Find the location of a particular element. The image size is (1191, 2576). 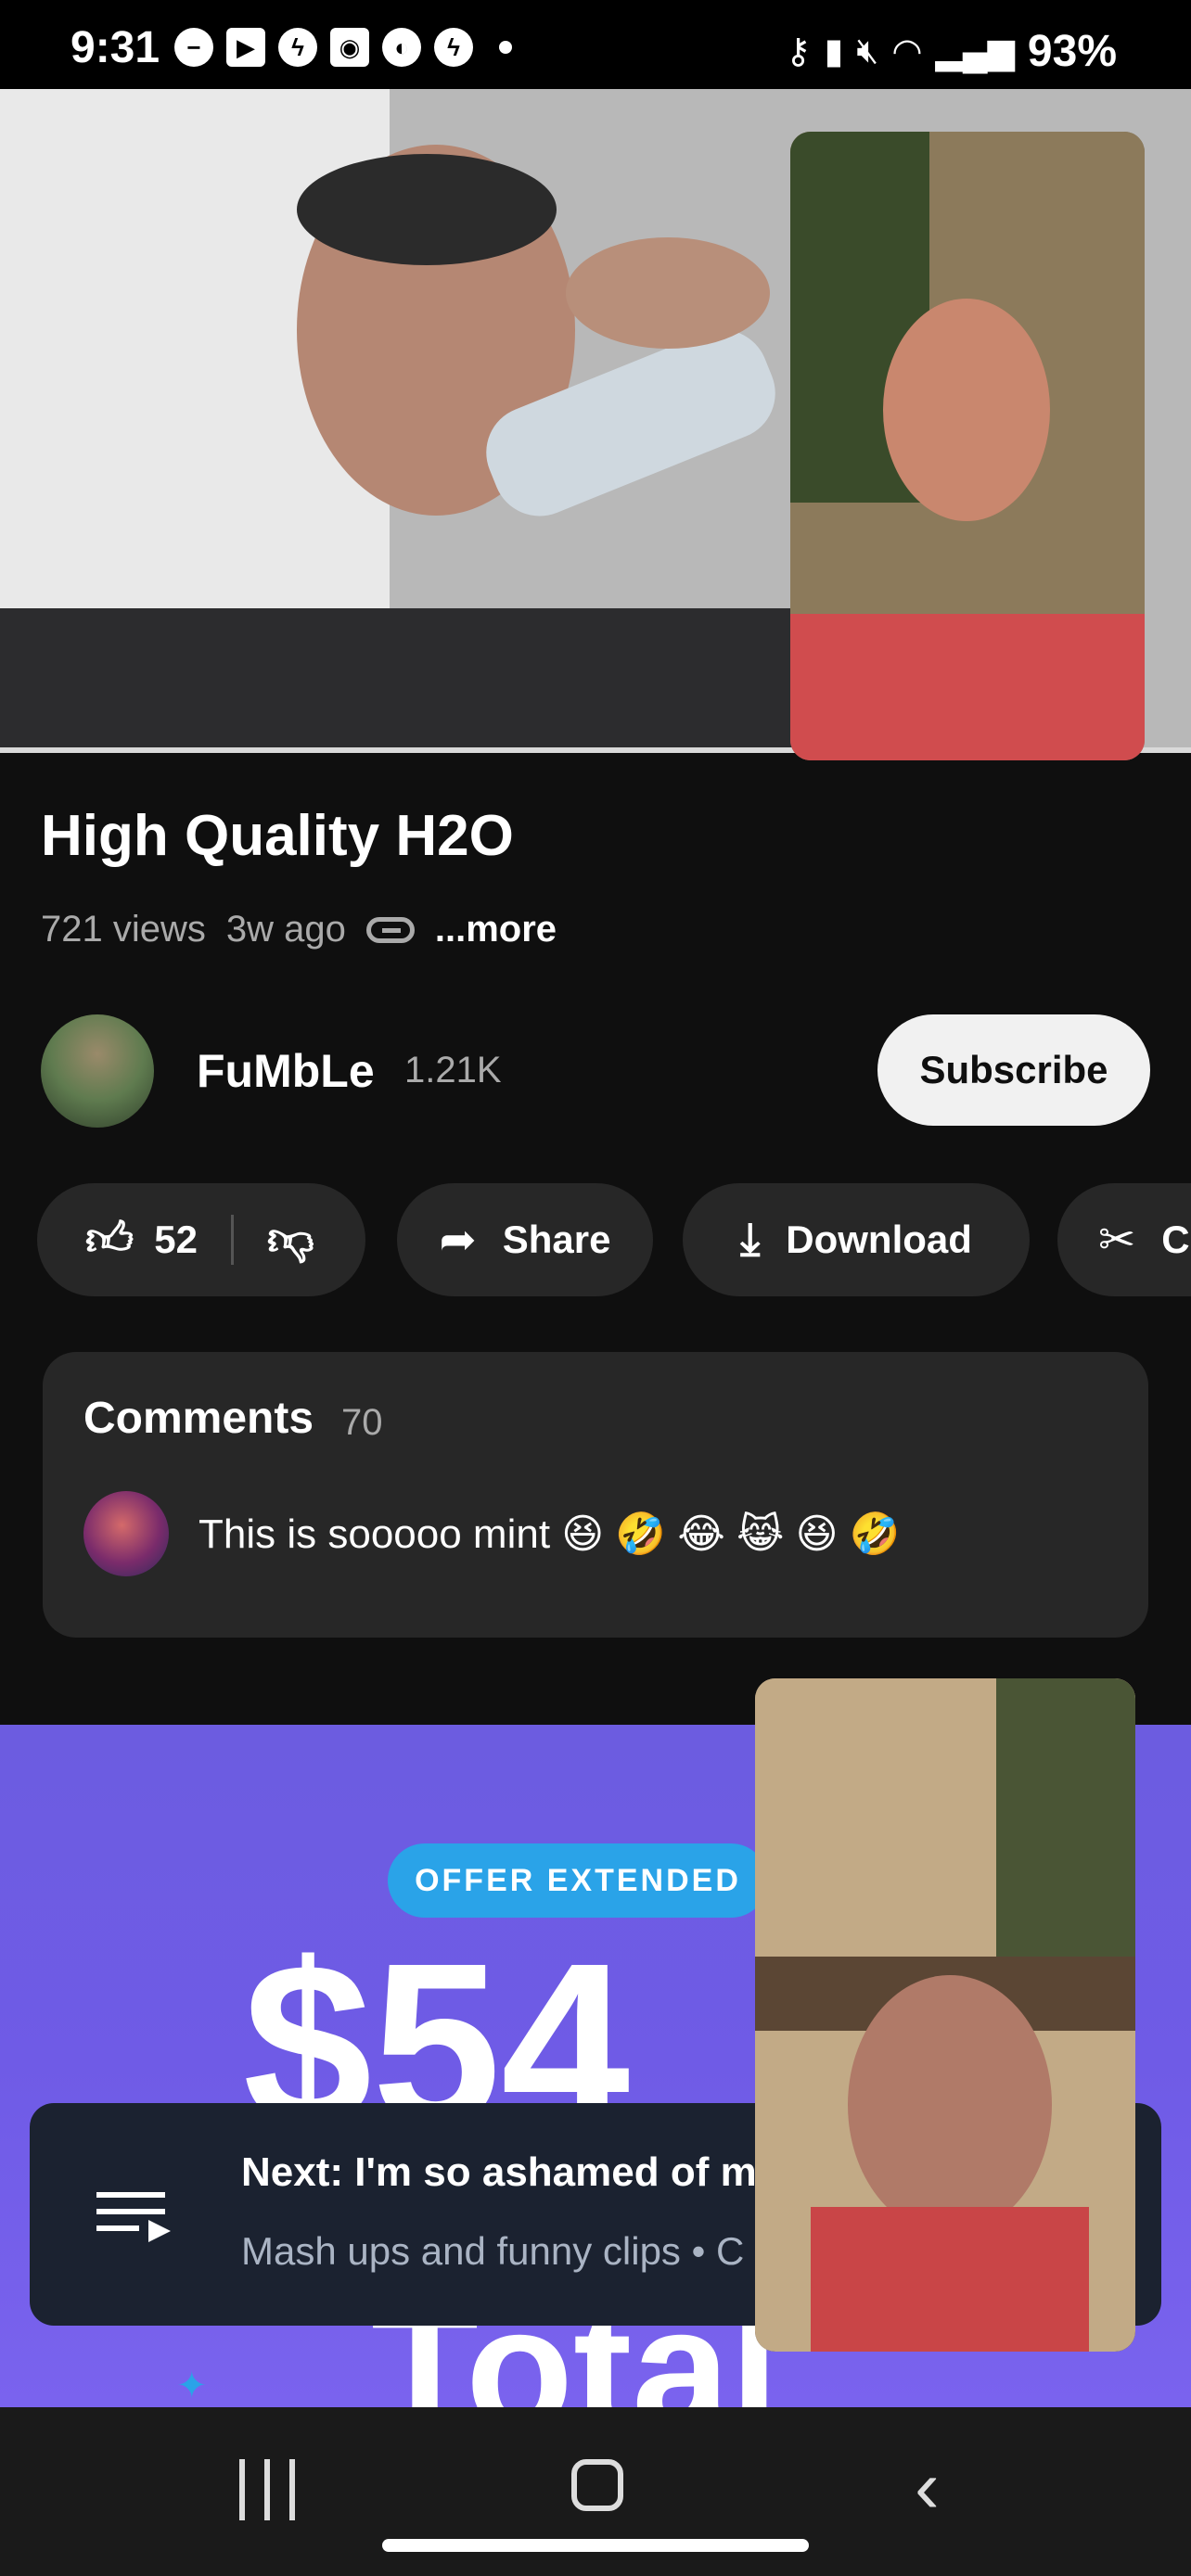

app-icon: ◉ is located at coordinates (349, 47).